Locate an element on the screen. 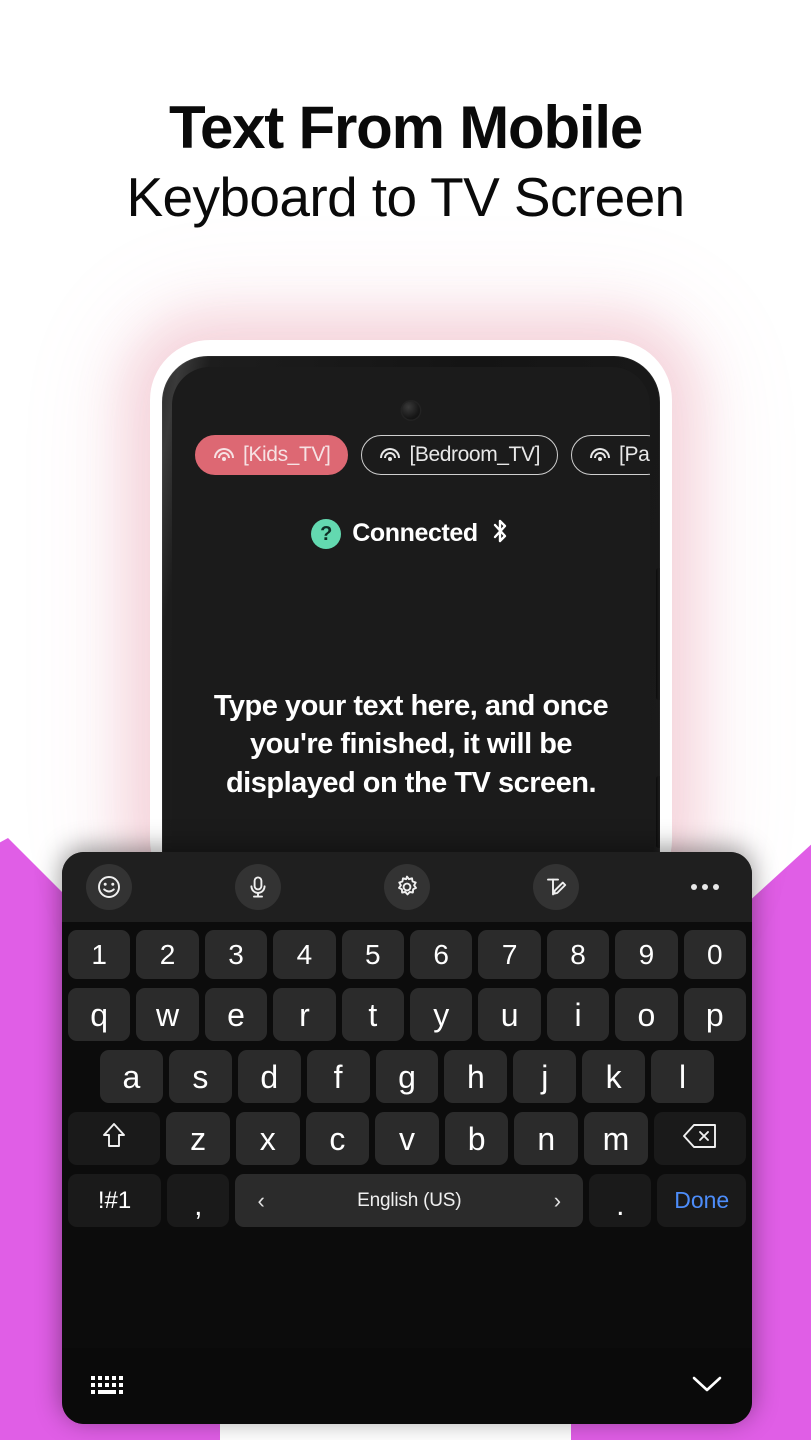 This screenshot has height=1440, width=811. volume-button is located at coordinates (658, 634).